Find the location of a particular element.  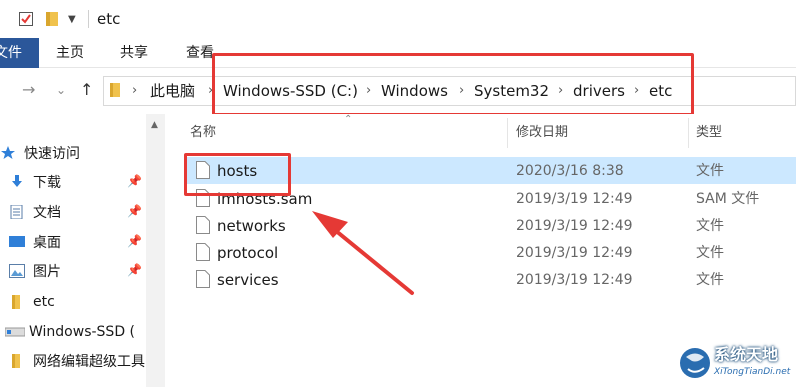

watermark-logo: 系统天地 XiTongTianDi.net is located at coordinates (736, 363).